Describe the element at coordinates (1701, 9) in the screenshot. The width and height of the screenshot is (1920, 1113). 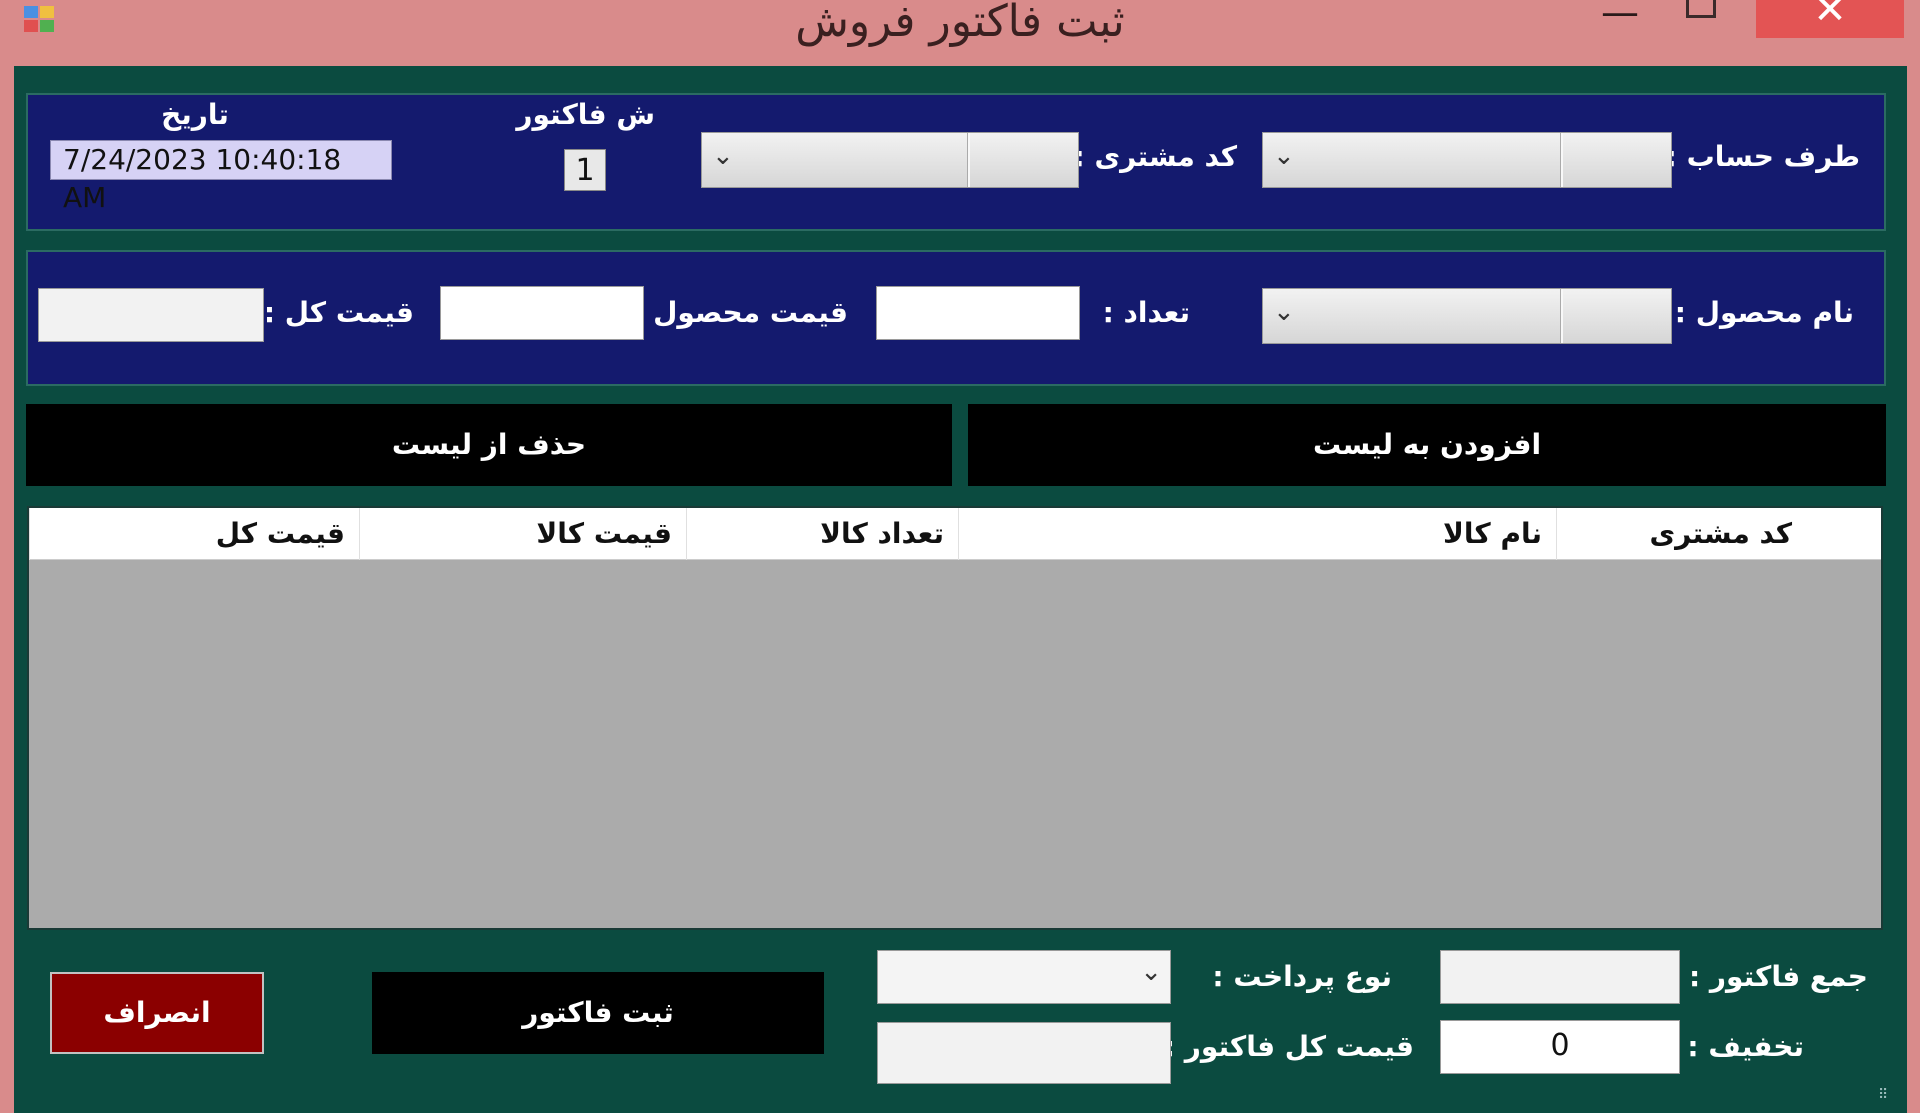
I see `maximize-icon` at that location.